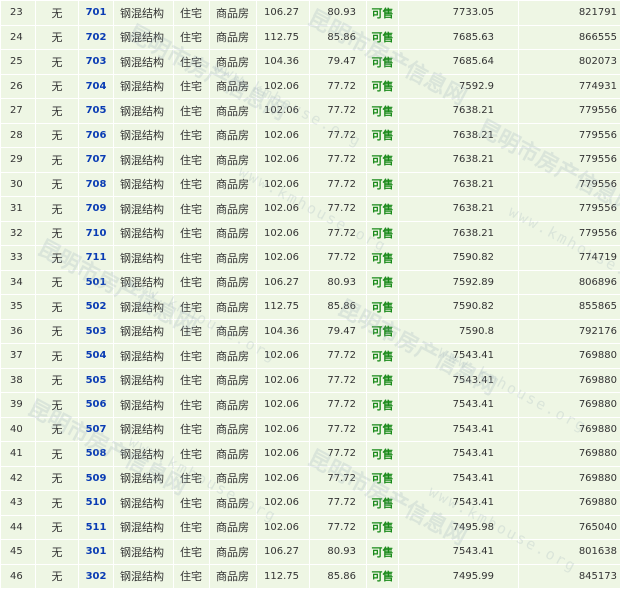 Image resolution: width=620 pixels, height=596 pixels. Describe the element at coordinates (96, 527) in the screenshot. I see `room-number-link: 511` at that location.